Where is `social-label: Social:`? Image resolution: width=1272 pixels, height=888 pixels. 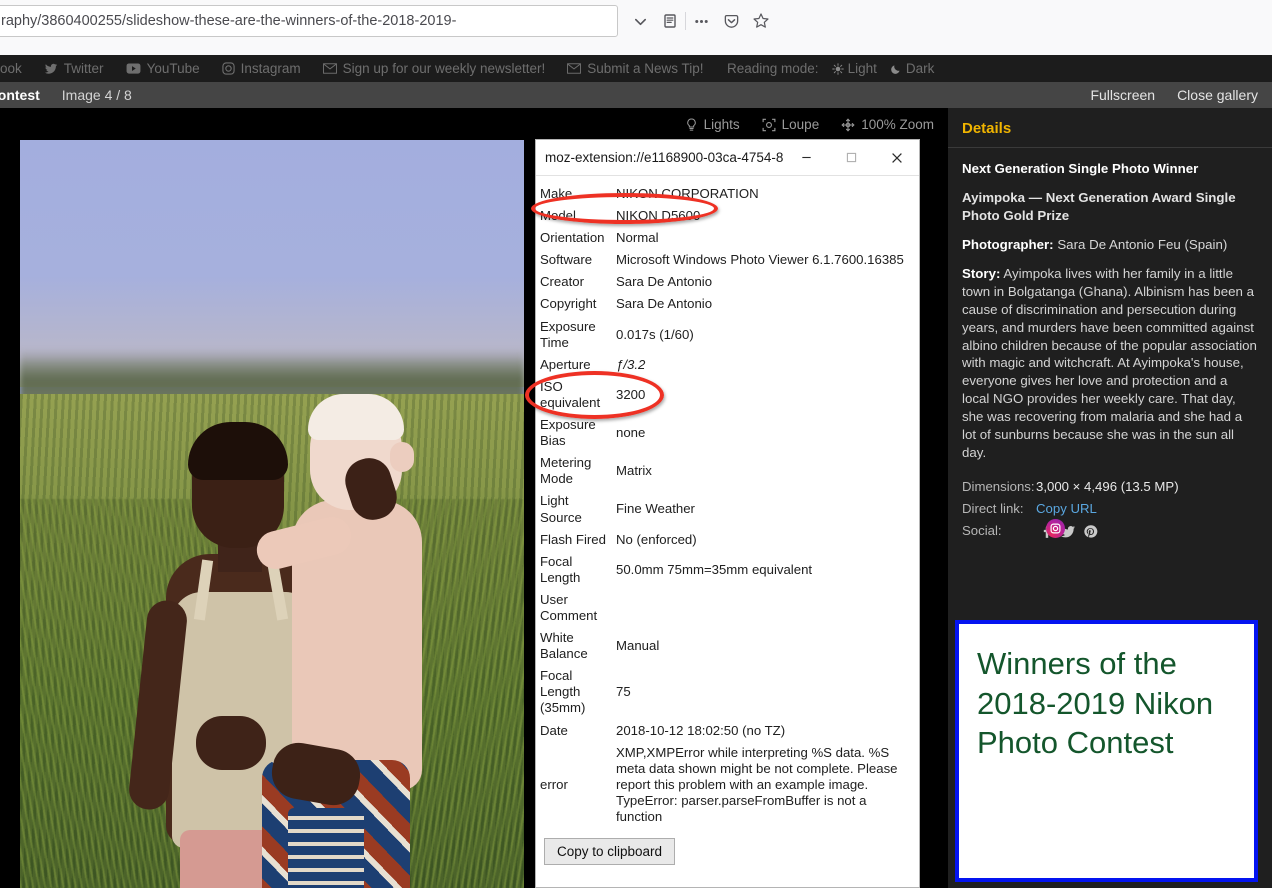
social-label: Social: is located at coordinates (982, 530).